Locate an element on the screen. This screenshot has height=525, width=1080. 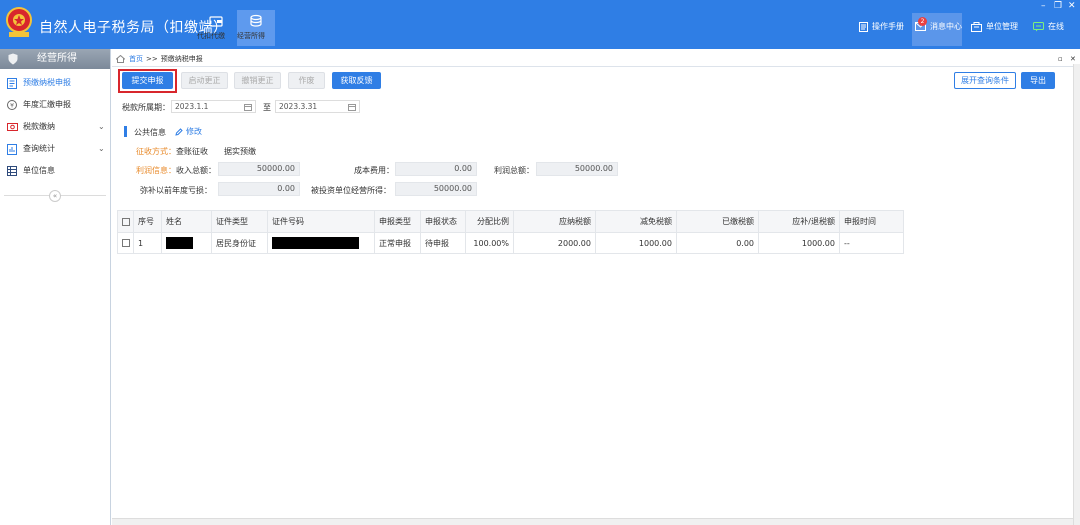
col-header-time: 申报时间 is located at coordinates (871, 221).